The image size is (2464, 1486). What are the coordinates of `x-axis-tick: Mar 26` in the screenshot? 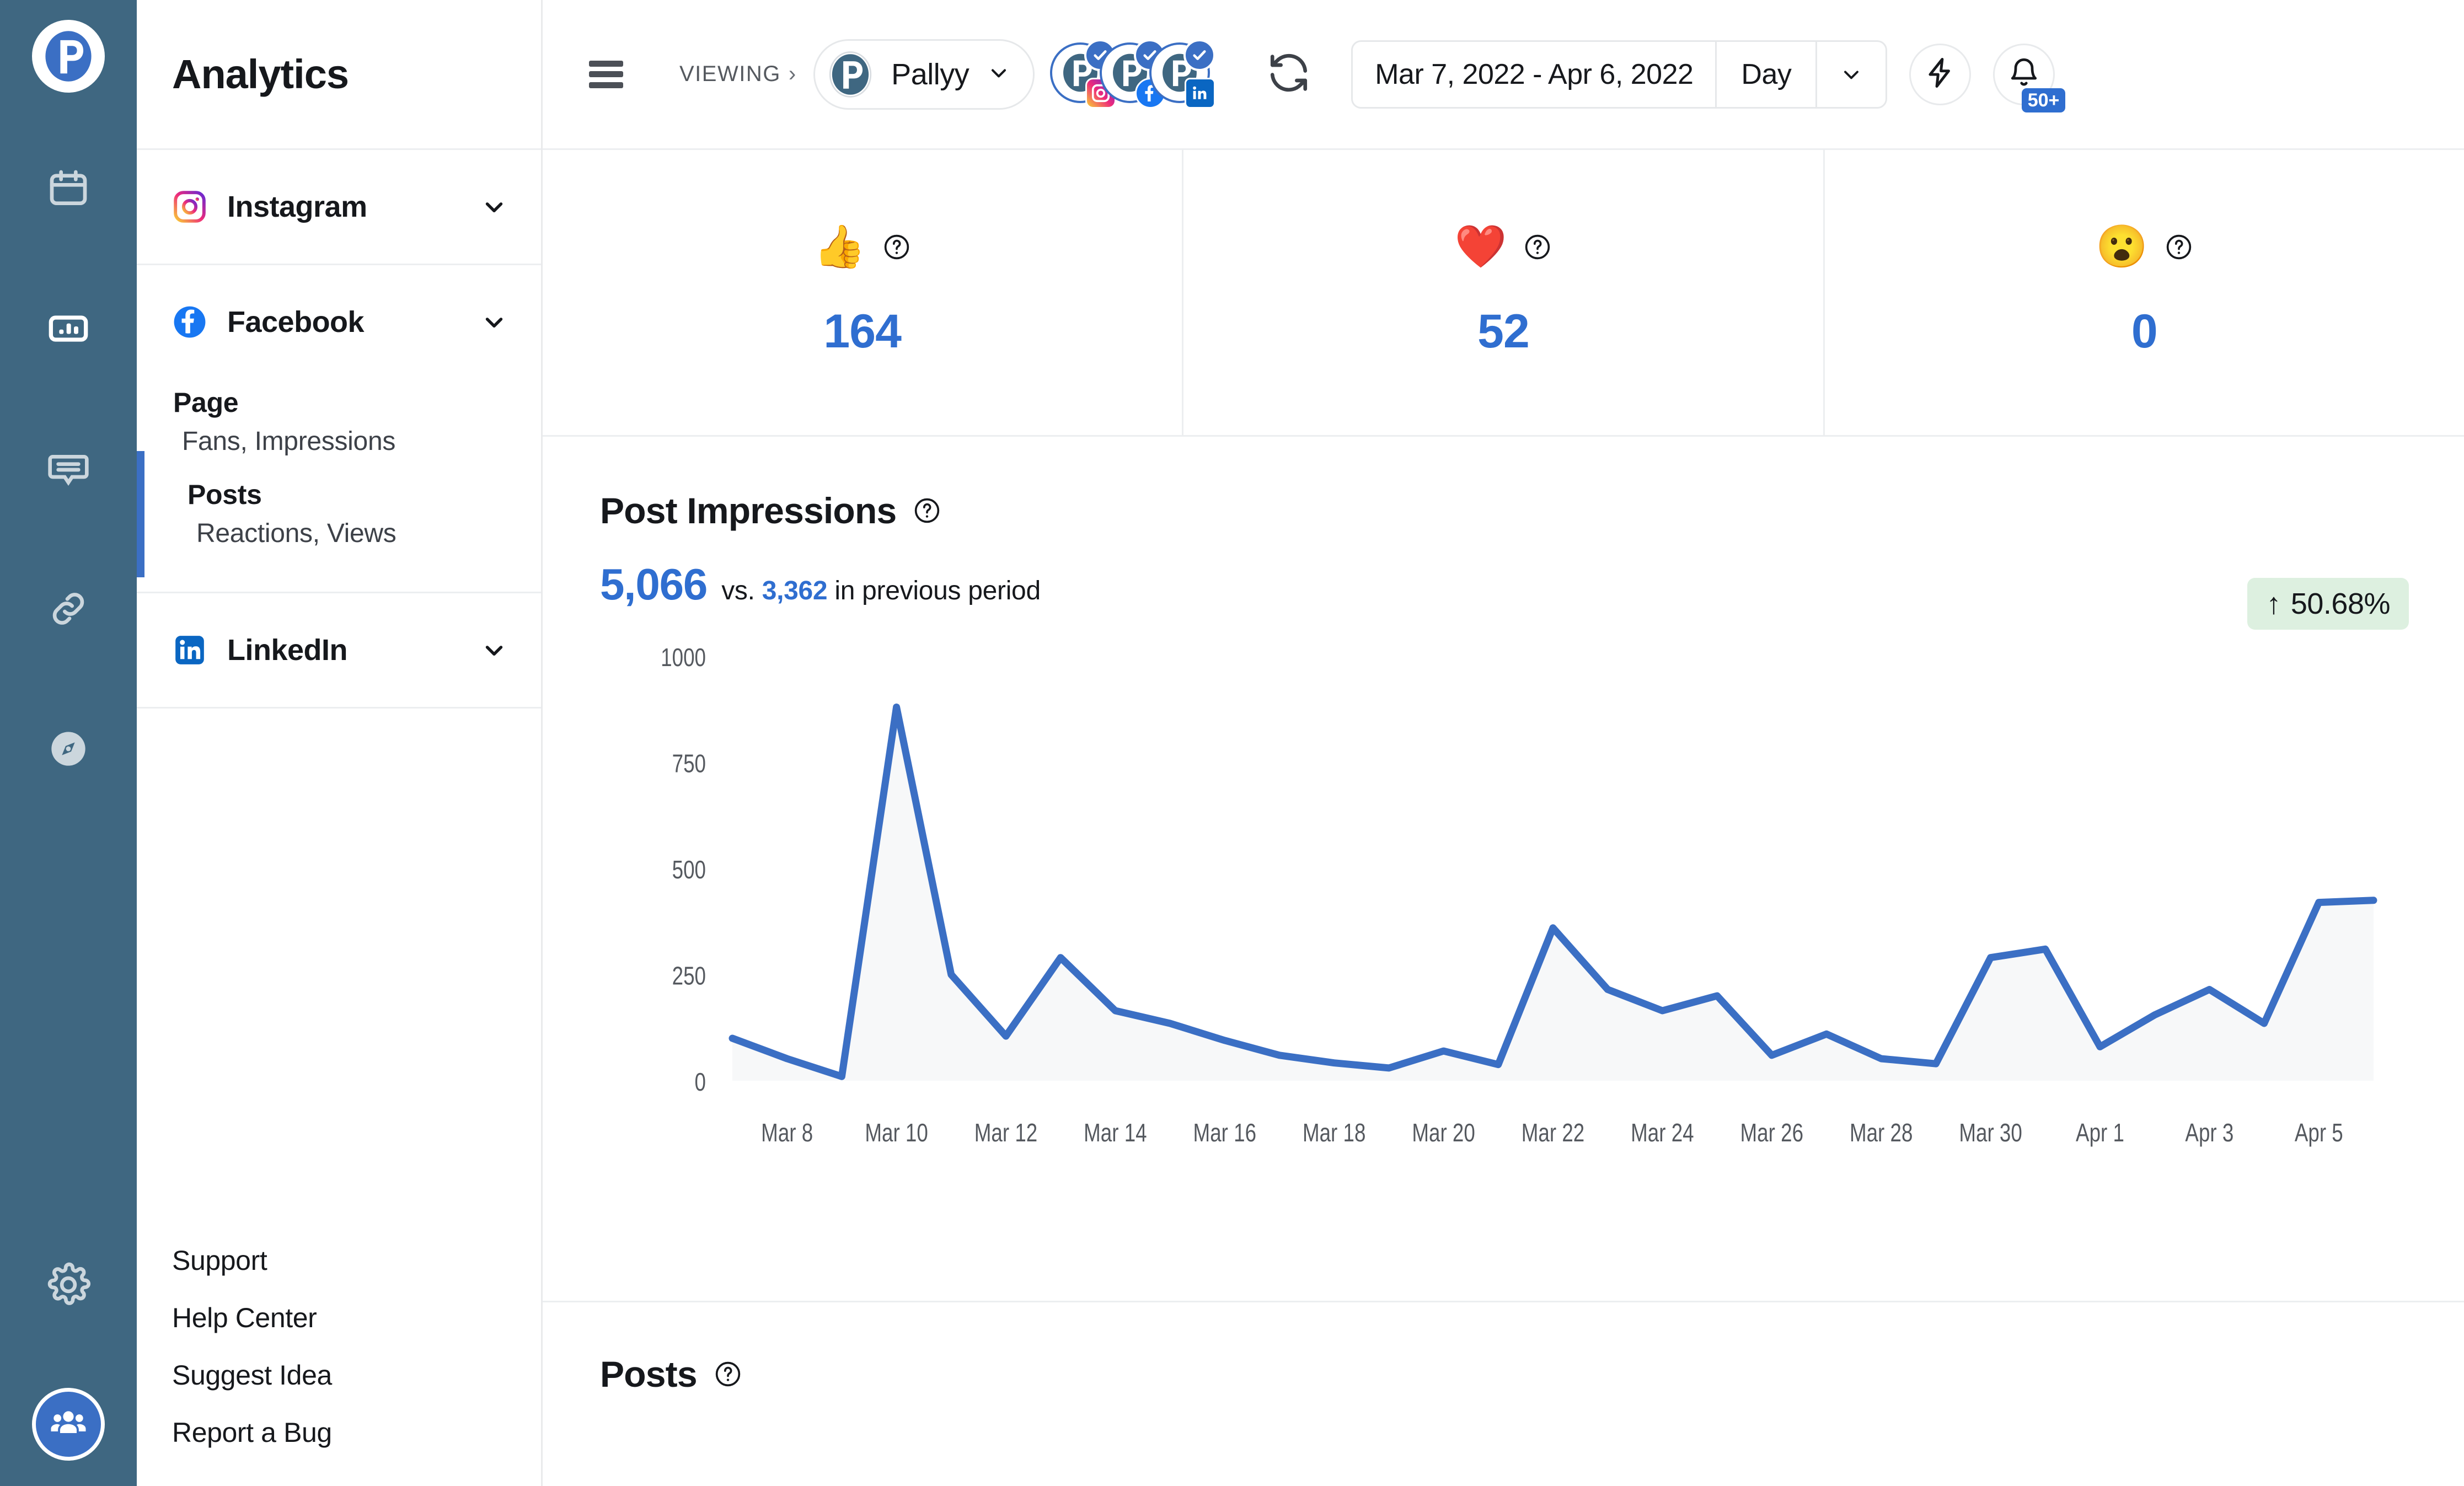 It's located at (1772, 1133).